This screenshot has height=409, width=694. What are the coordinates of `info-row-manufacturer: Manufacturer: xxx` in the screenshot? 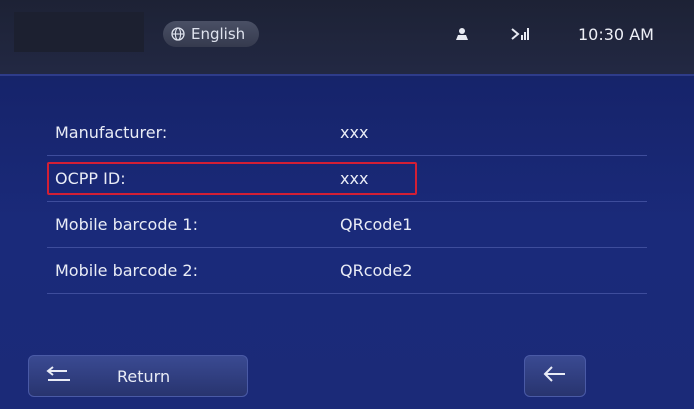 It's located at (347, 133).